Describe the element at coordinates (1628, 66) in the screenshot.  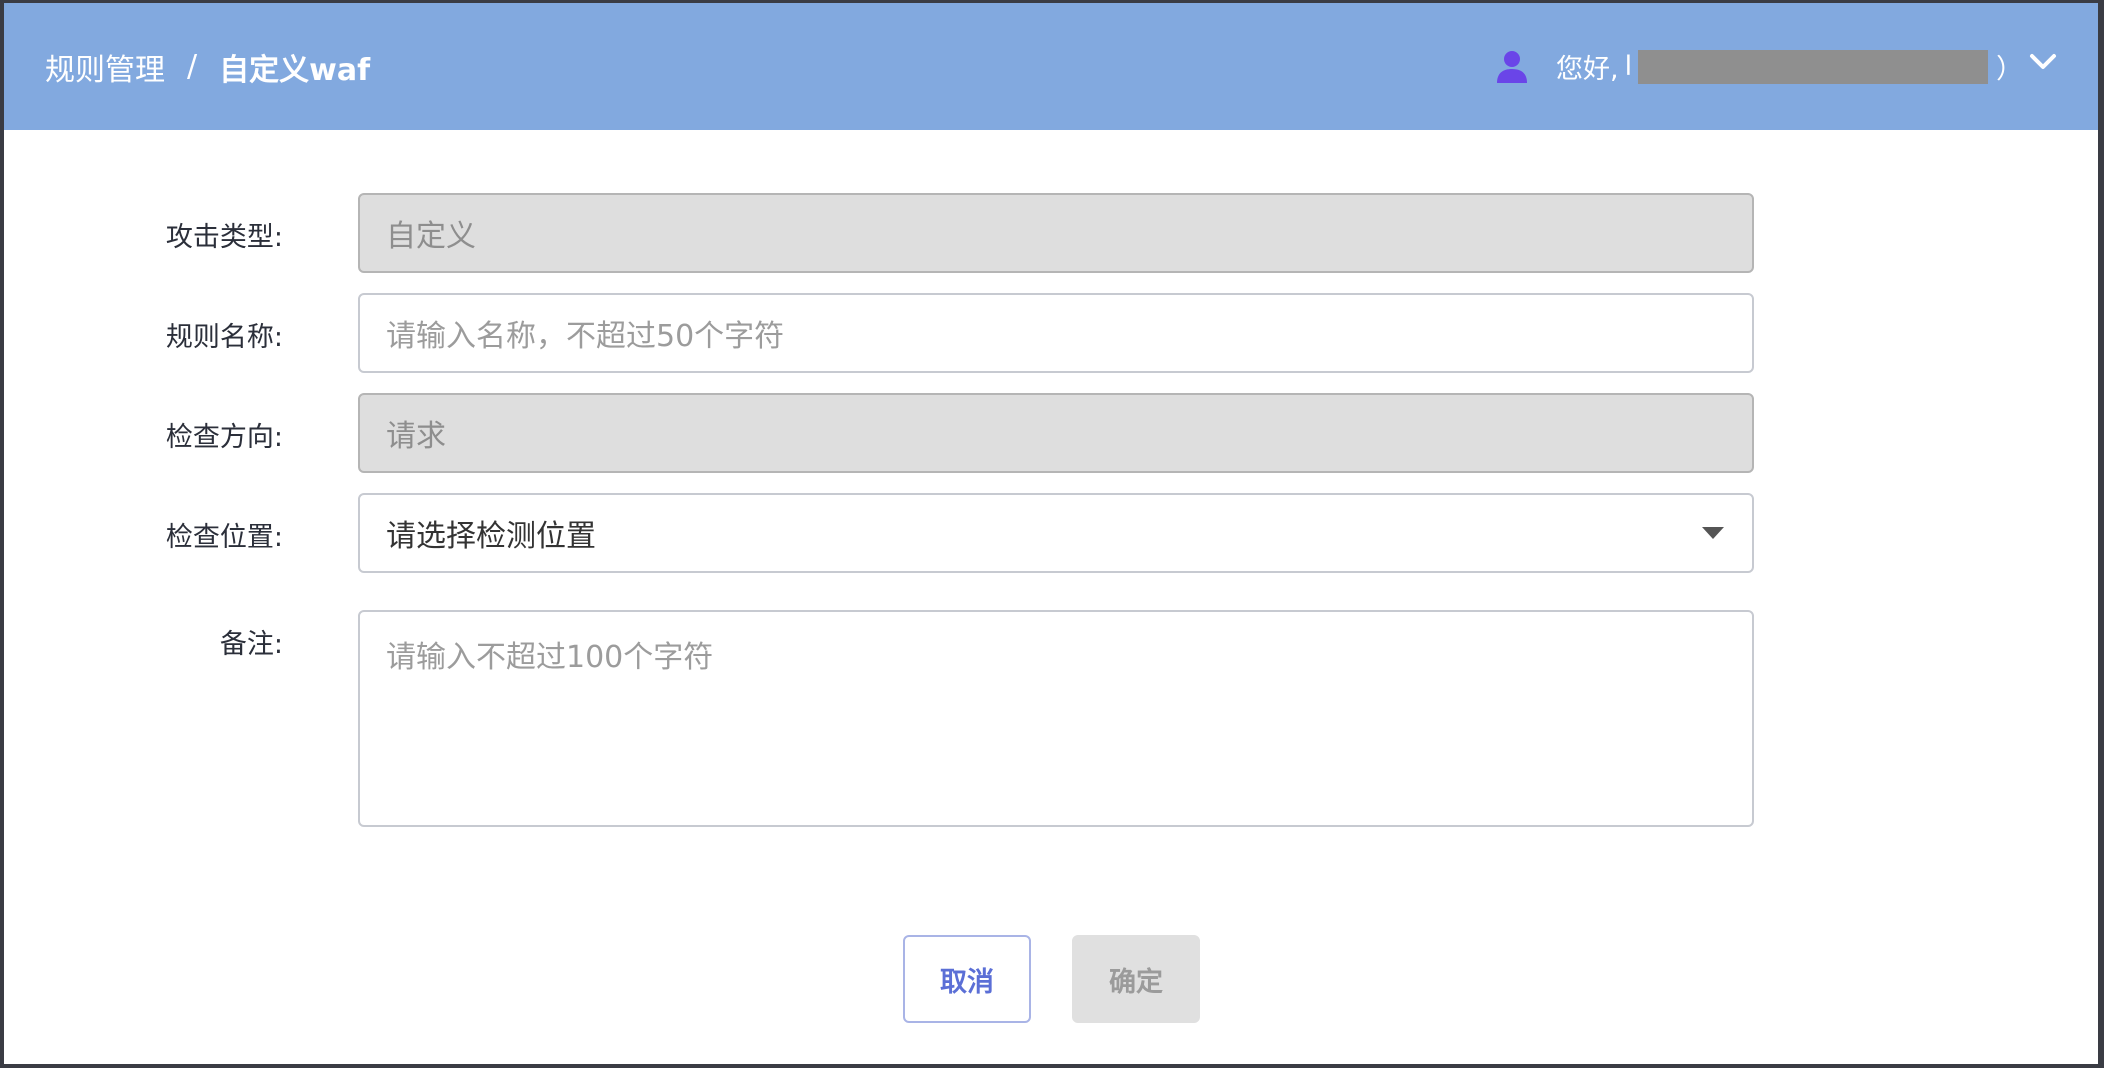
I see `greeting-initial: l` at that location.